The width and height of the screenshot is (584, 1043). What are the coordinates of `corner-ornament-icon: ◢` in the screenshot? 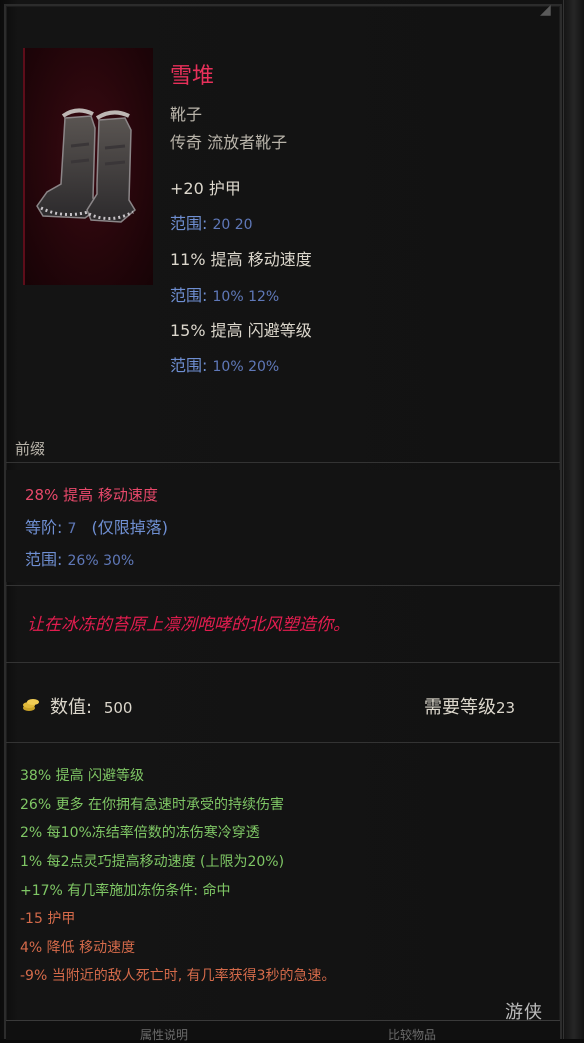 It's located at (545, 10).